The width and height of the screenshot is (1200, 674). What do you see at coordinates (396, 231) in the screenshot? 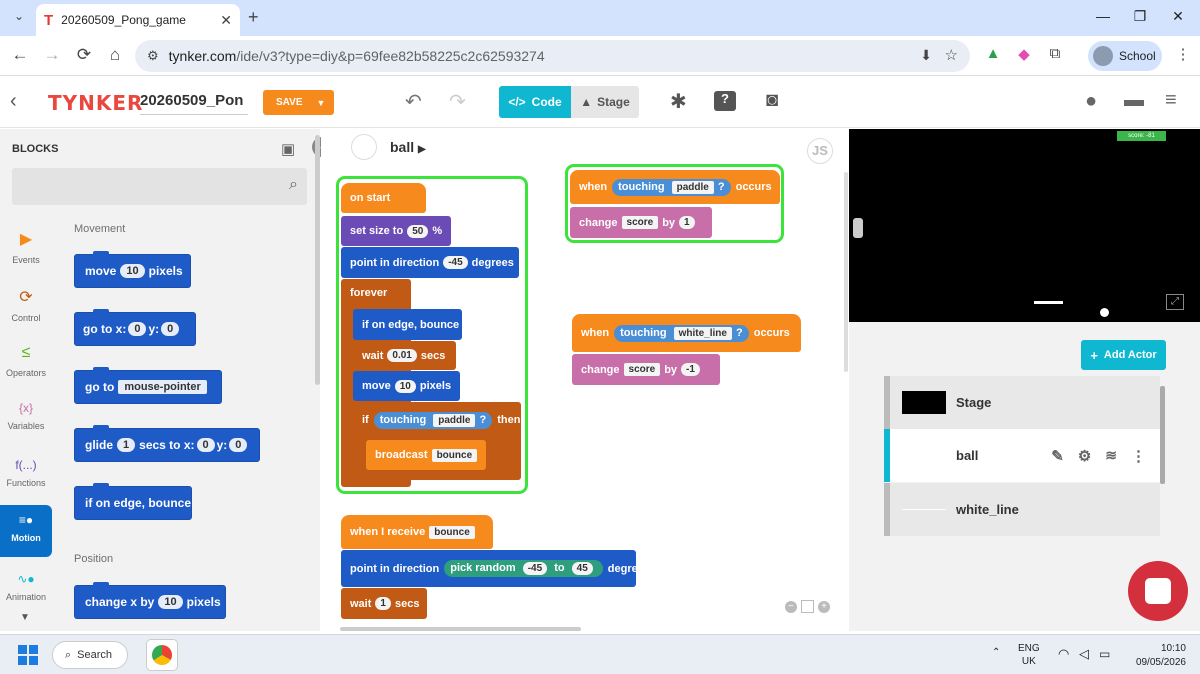
I see `set-size-block: set size to 50 %` at bounding box center [396, 231].